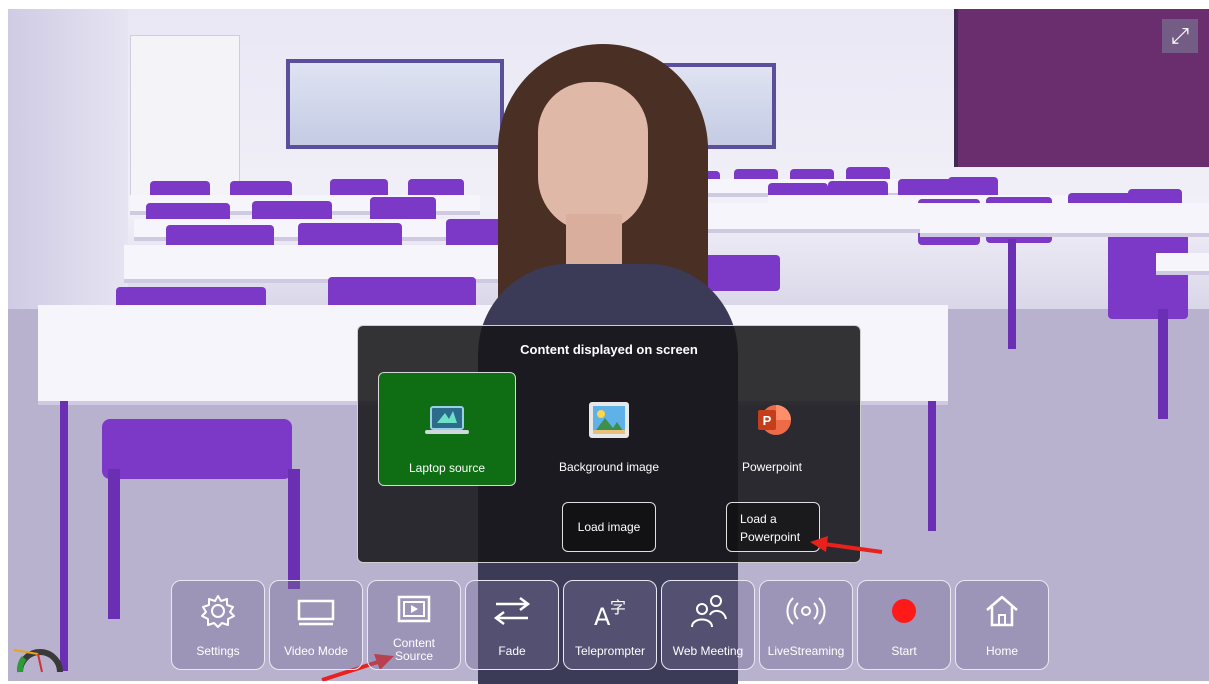 This screenshot has width=1209, height=684. What do you see at coordinates (1002, 611) in the screenshot?
I see `home-icon` at bounding box center [1002, 611].